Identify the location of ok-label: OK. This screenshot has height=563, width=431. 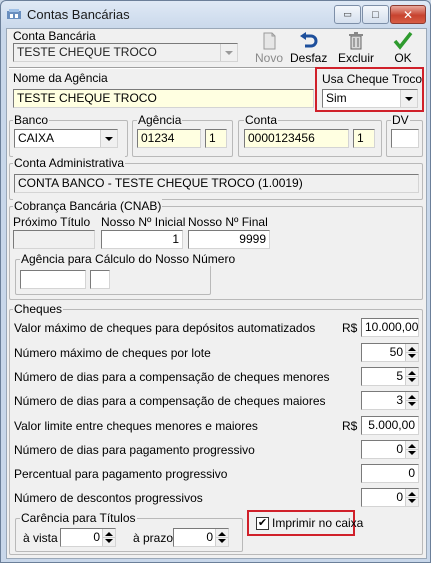
(403, 58).